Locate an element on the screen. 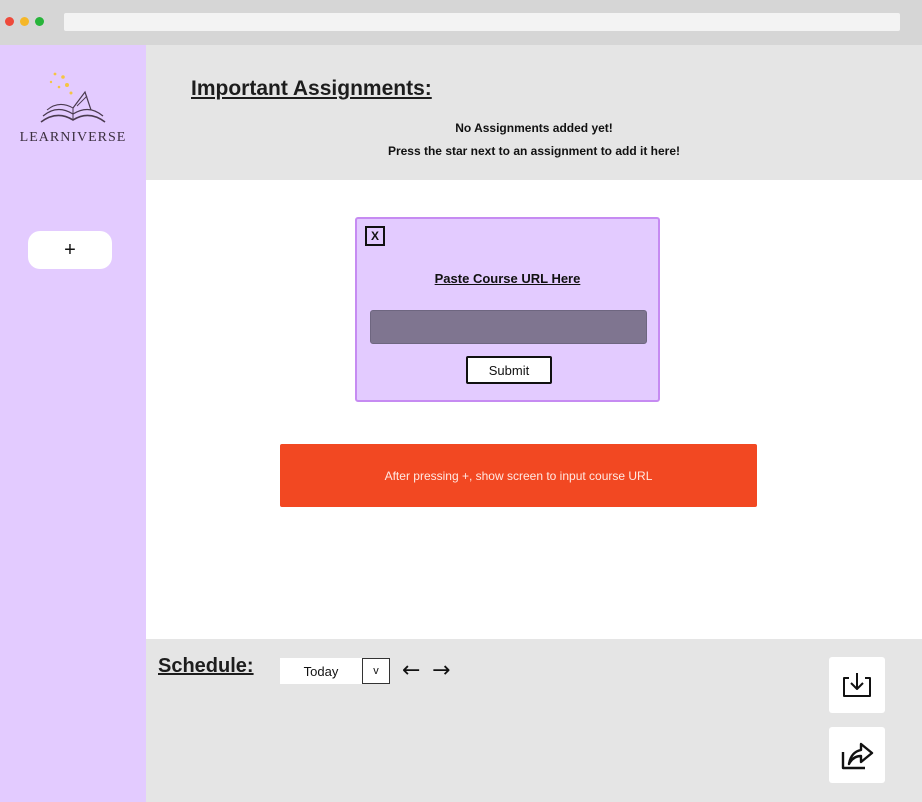  course-url-input is located at coordinates (508, 327).